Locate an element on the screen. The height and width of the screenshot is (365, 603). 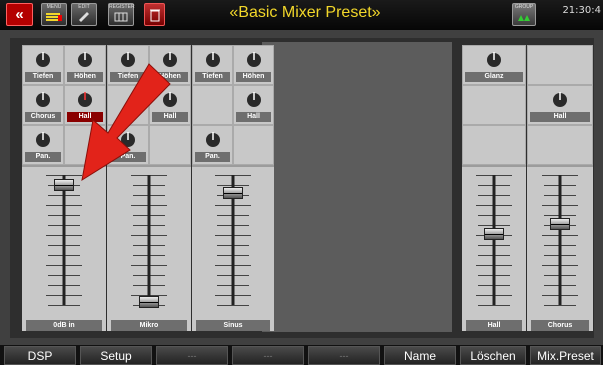
channel-strip: Hall Chorus is located at coordinates (560, 188).